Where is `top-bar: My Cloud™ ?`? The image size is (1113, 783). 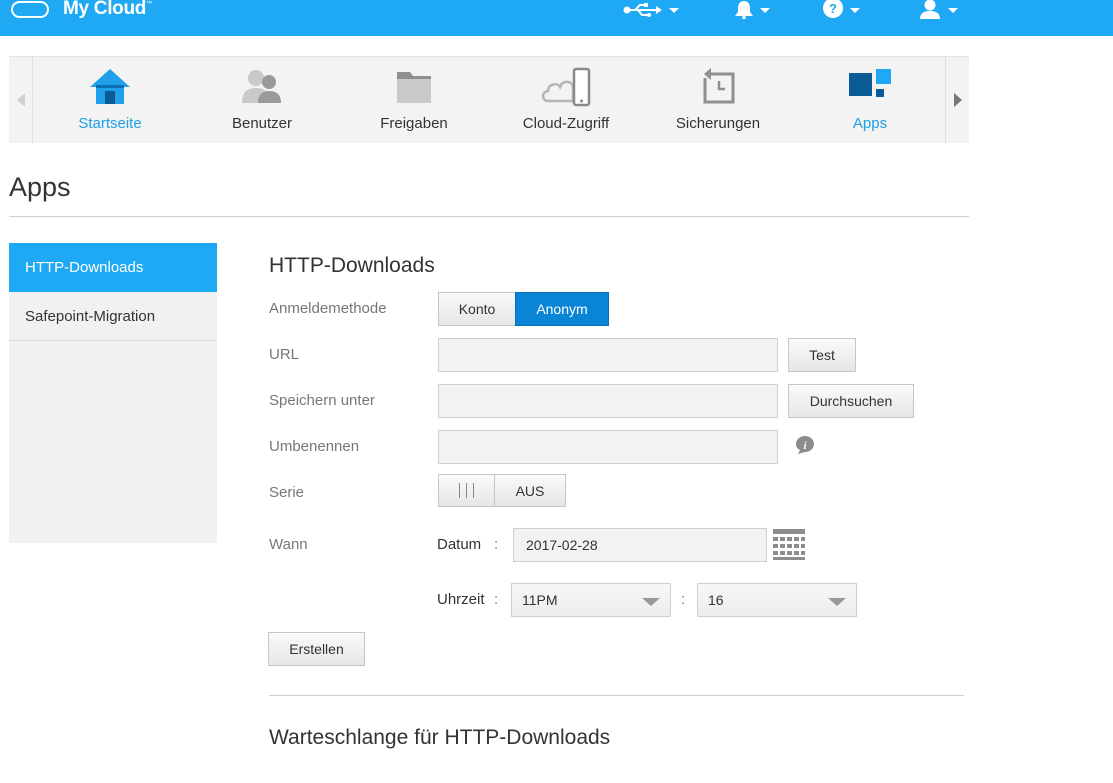 top-bar: My Cloud™ ? is located at coordinates (556, 18).